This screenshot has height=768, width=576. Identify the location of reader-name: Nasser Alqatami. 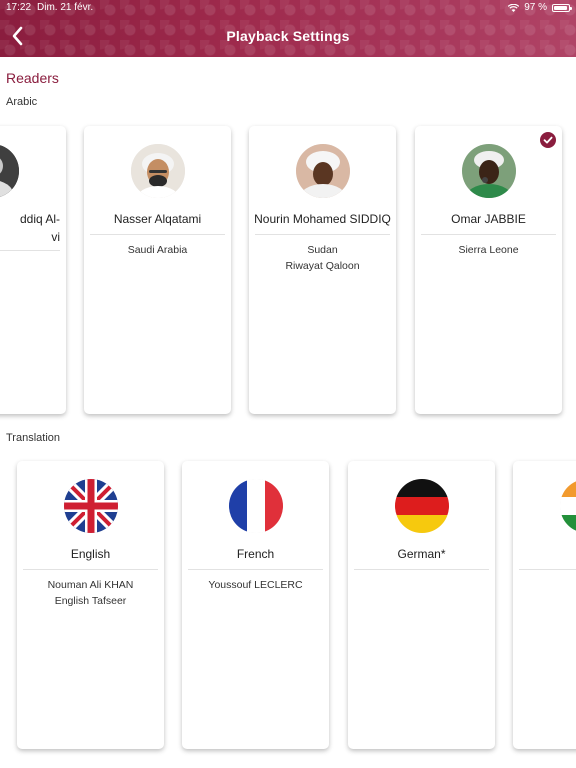
(157, 219).